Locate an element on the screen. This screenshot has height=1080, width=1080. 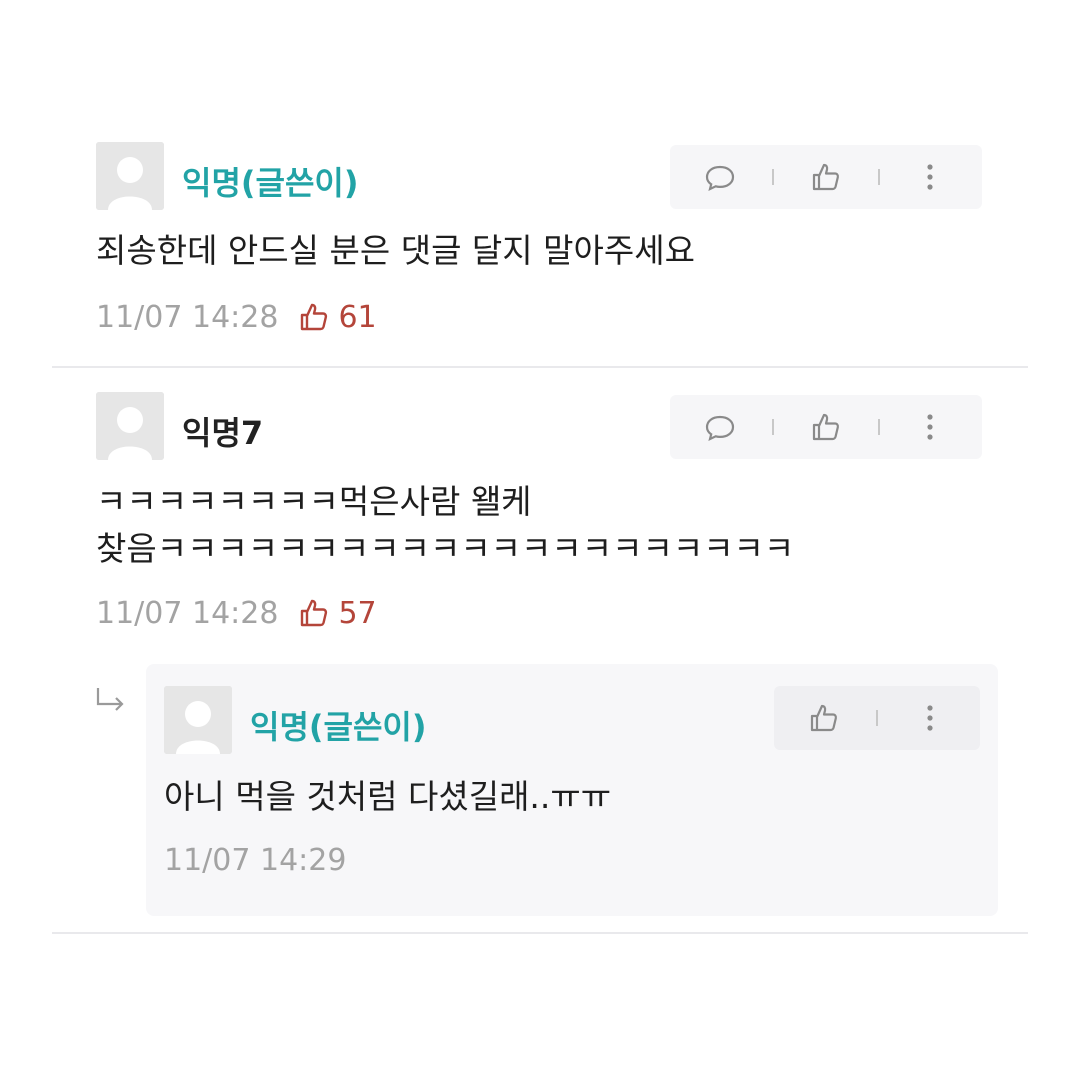
reply-timestamp: 11/07 14:29 is located at coordinates (255, 860).